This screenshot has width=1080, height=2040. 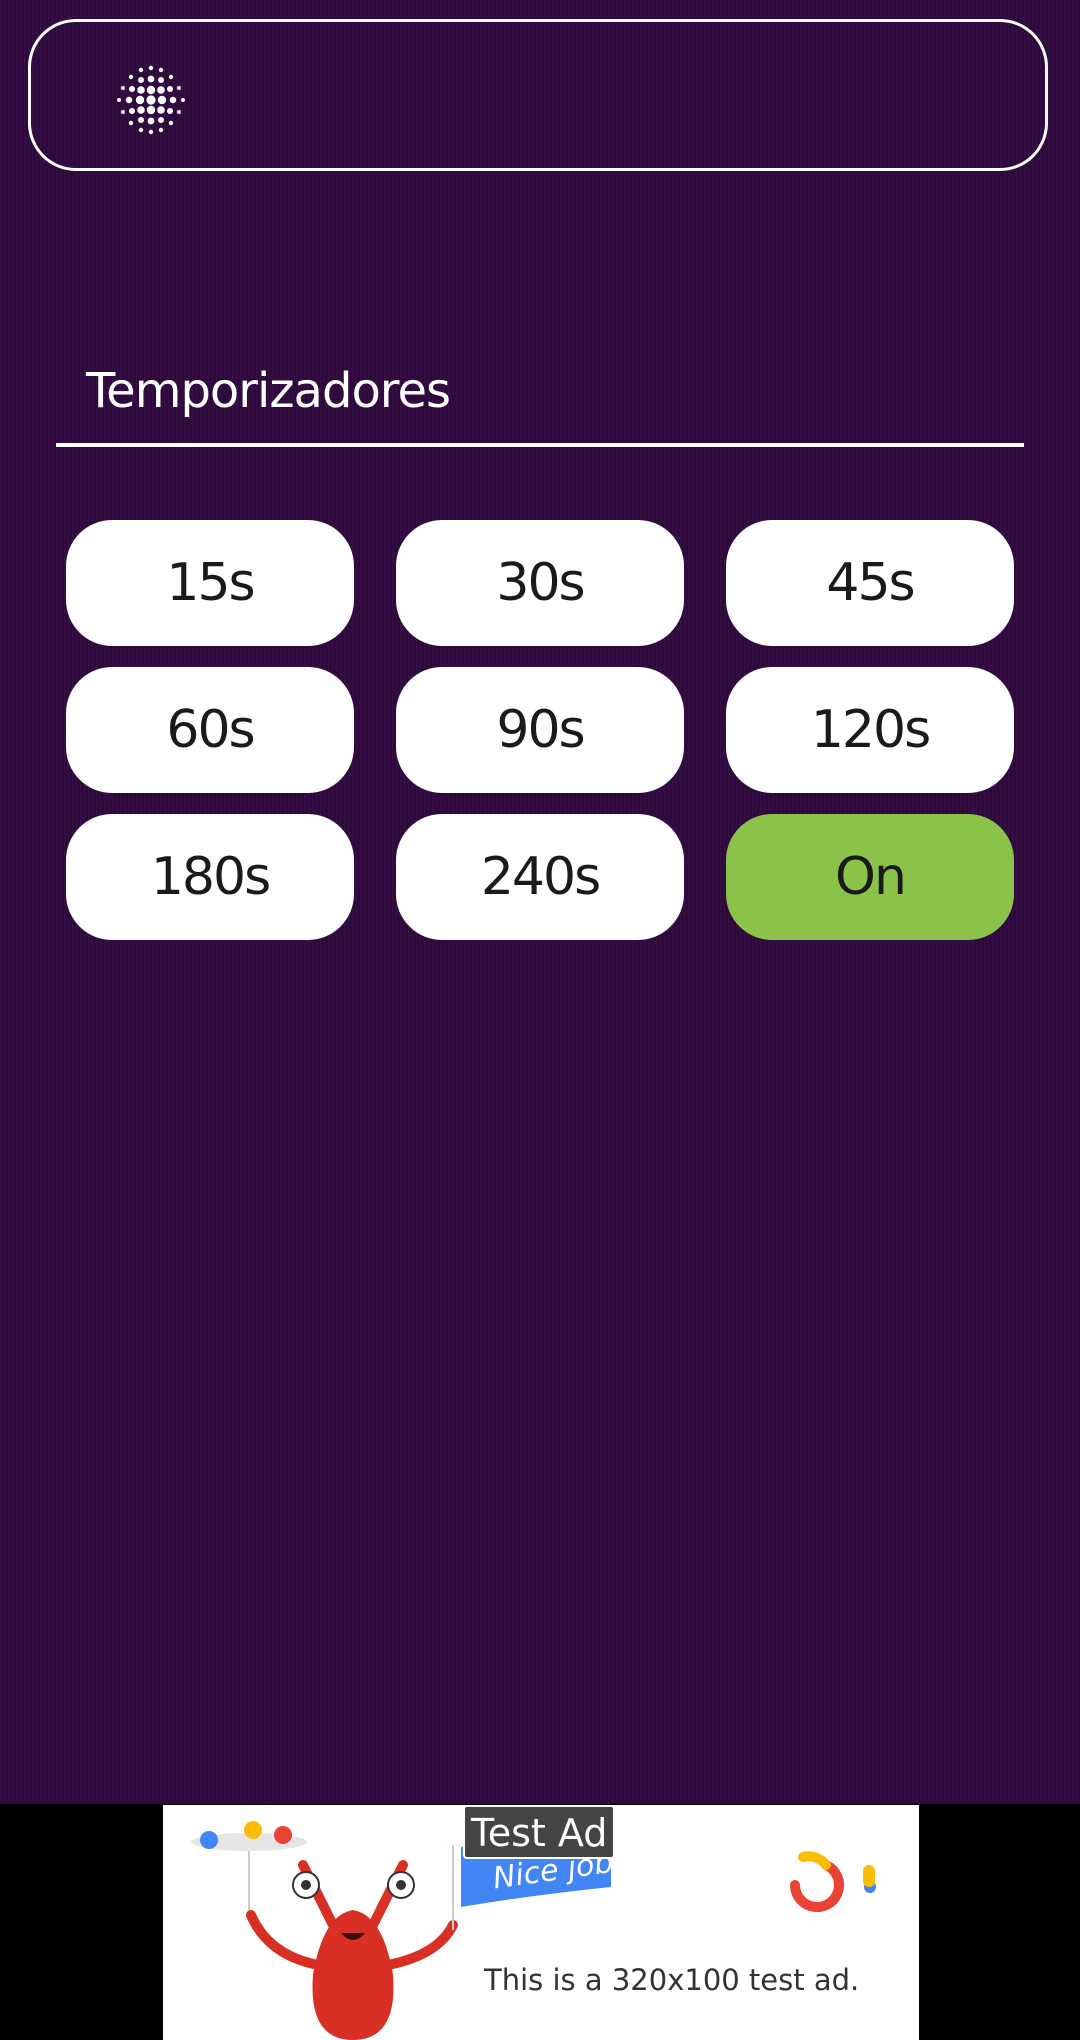 I want to click on timer-button-on: On, so click(x=870, y=877).